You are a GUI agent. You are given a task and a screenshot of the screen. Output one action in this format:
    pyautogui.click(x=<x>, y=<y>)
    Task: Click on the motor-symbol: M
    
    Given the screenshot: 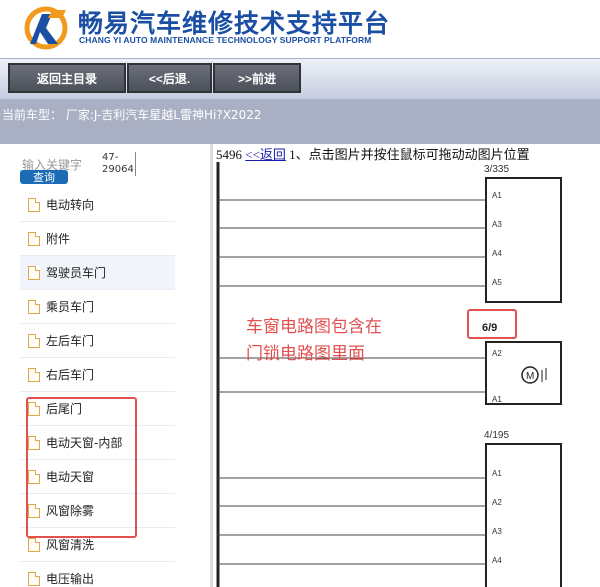 What is the action you would take?
    pyautogui.click(x=530, y=376)
    